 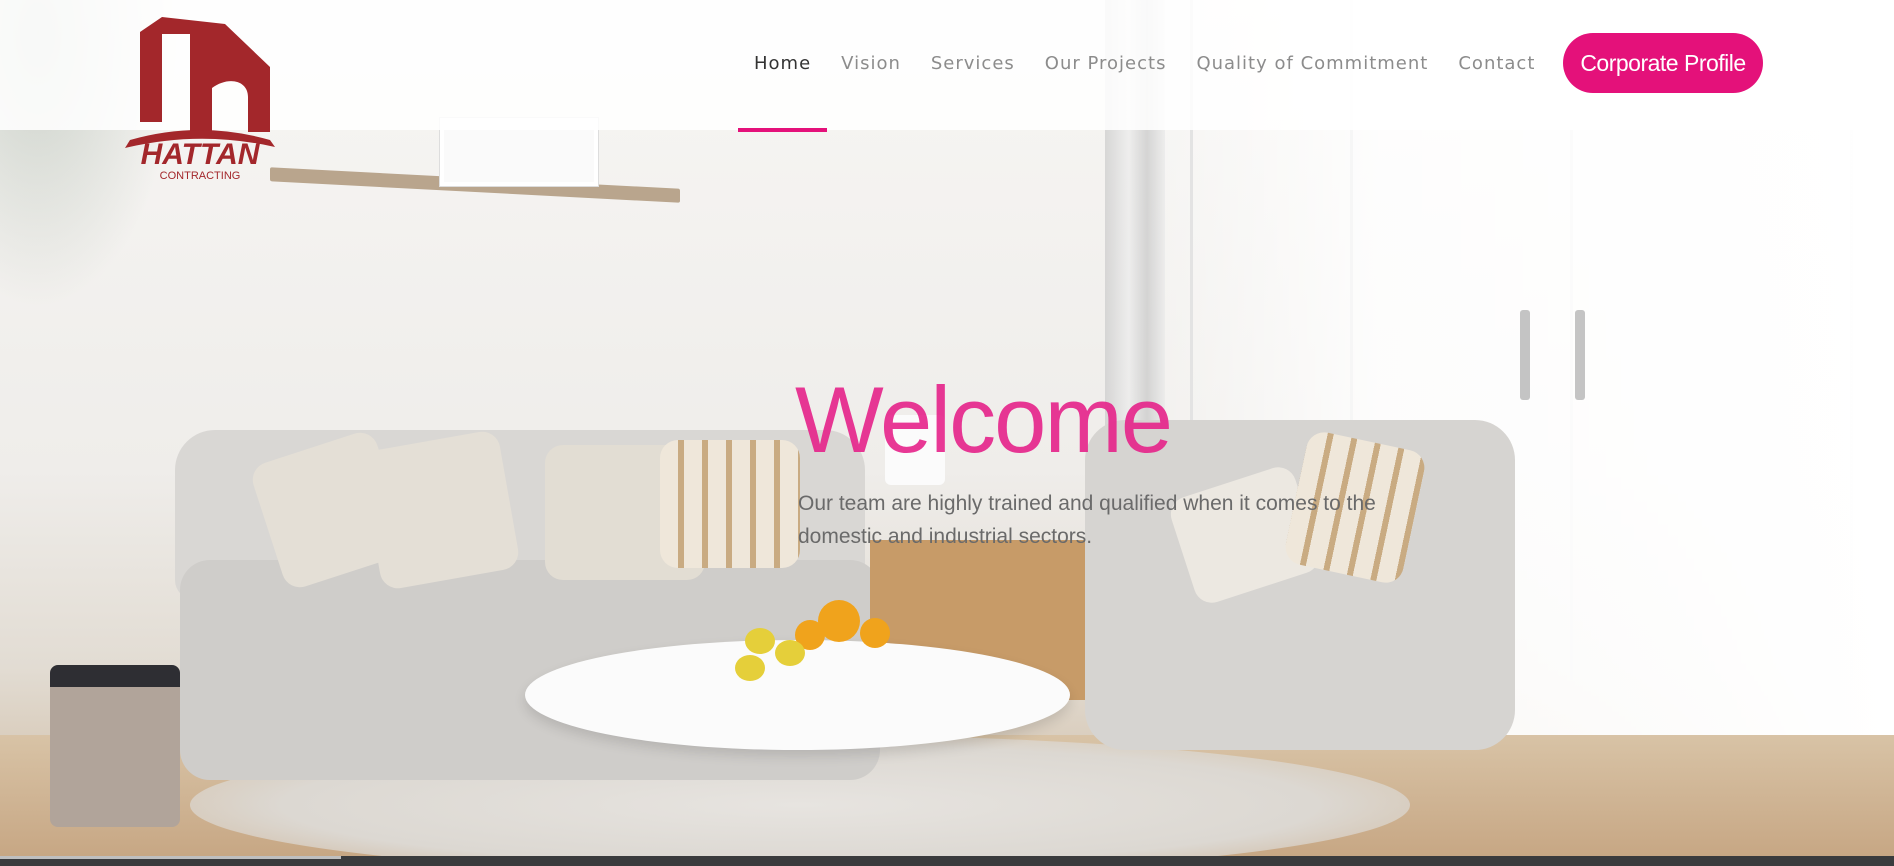 I want to click on nav-contact: Contact, so click(x=1496, y=65).